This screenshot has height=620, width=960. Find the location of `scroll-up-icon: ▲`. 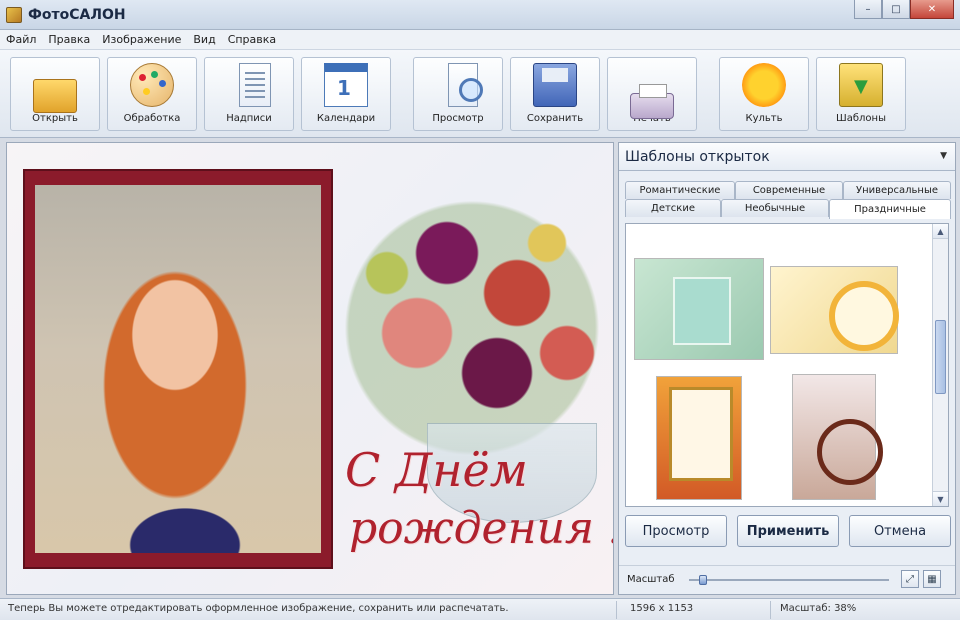

scroll-up-icon: ▲ is located at coordinates (940, 231).